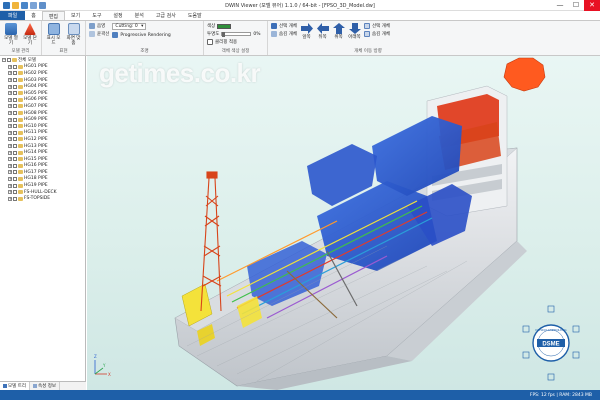  I want to click on tree-item: + HG14 PIPE, so click(42, 152).